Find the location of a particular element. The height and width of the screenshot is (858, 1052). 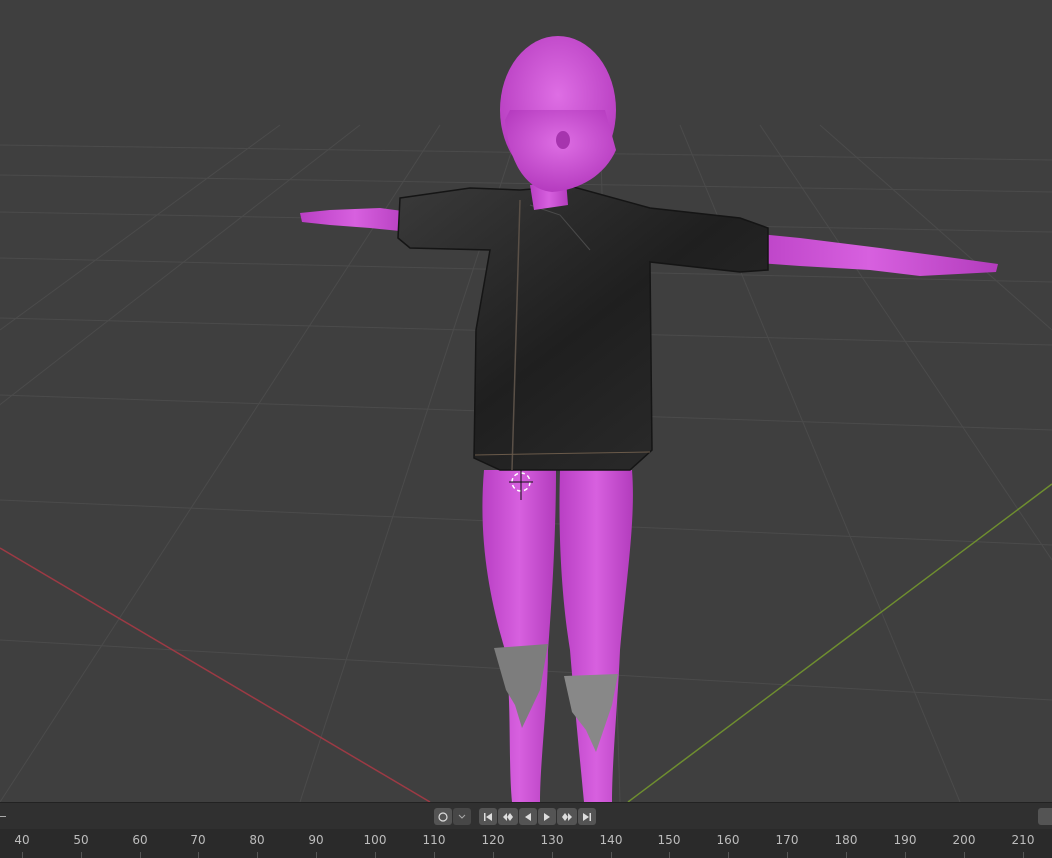

ruler-label: 160 is located at coordinates (728, 840).